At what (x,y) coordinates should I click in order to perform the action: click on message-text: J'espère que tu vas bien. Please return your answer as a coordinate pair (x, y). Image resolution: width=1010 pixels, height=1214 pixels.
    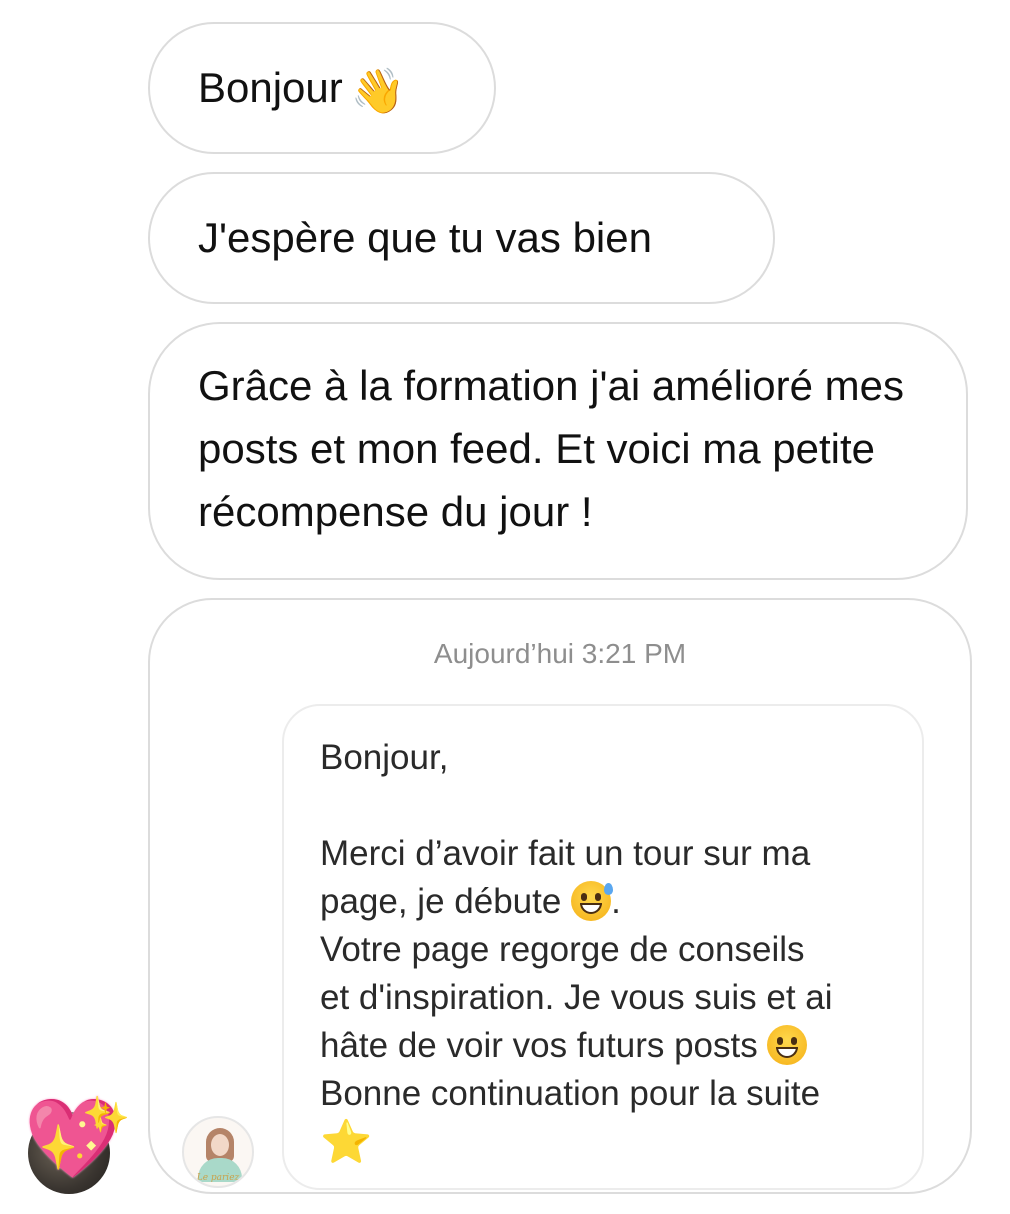
    Looking at the image, I should click on (425, 237).